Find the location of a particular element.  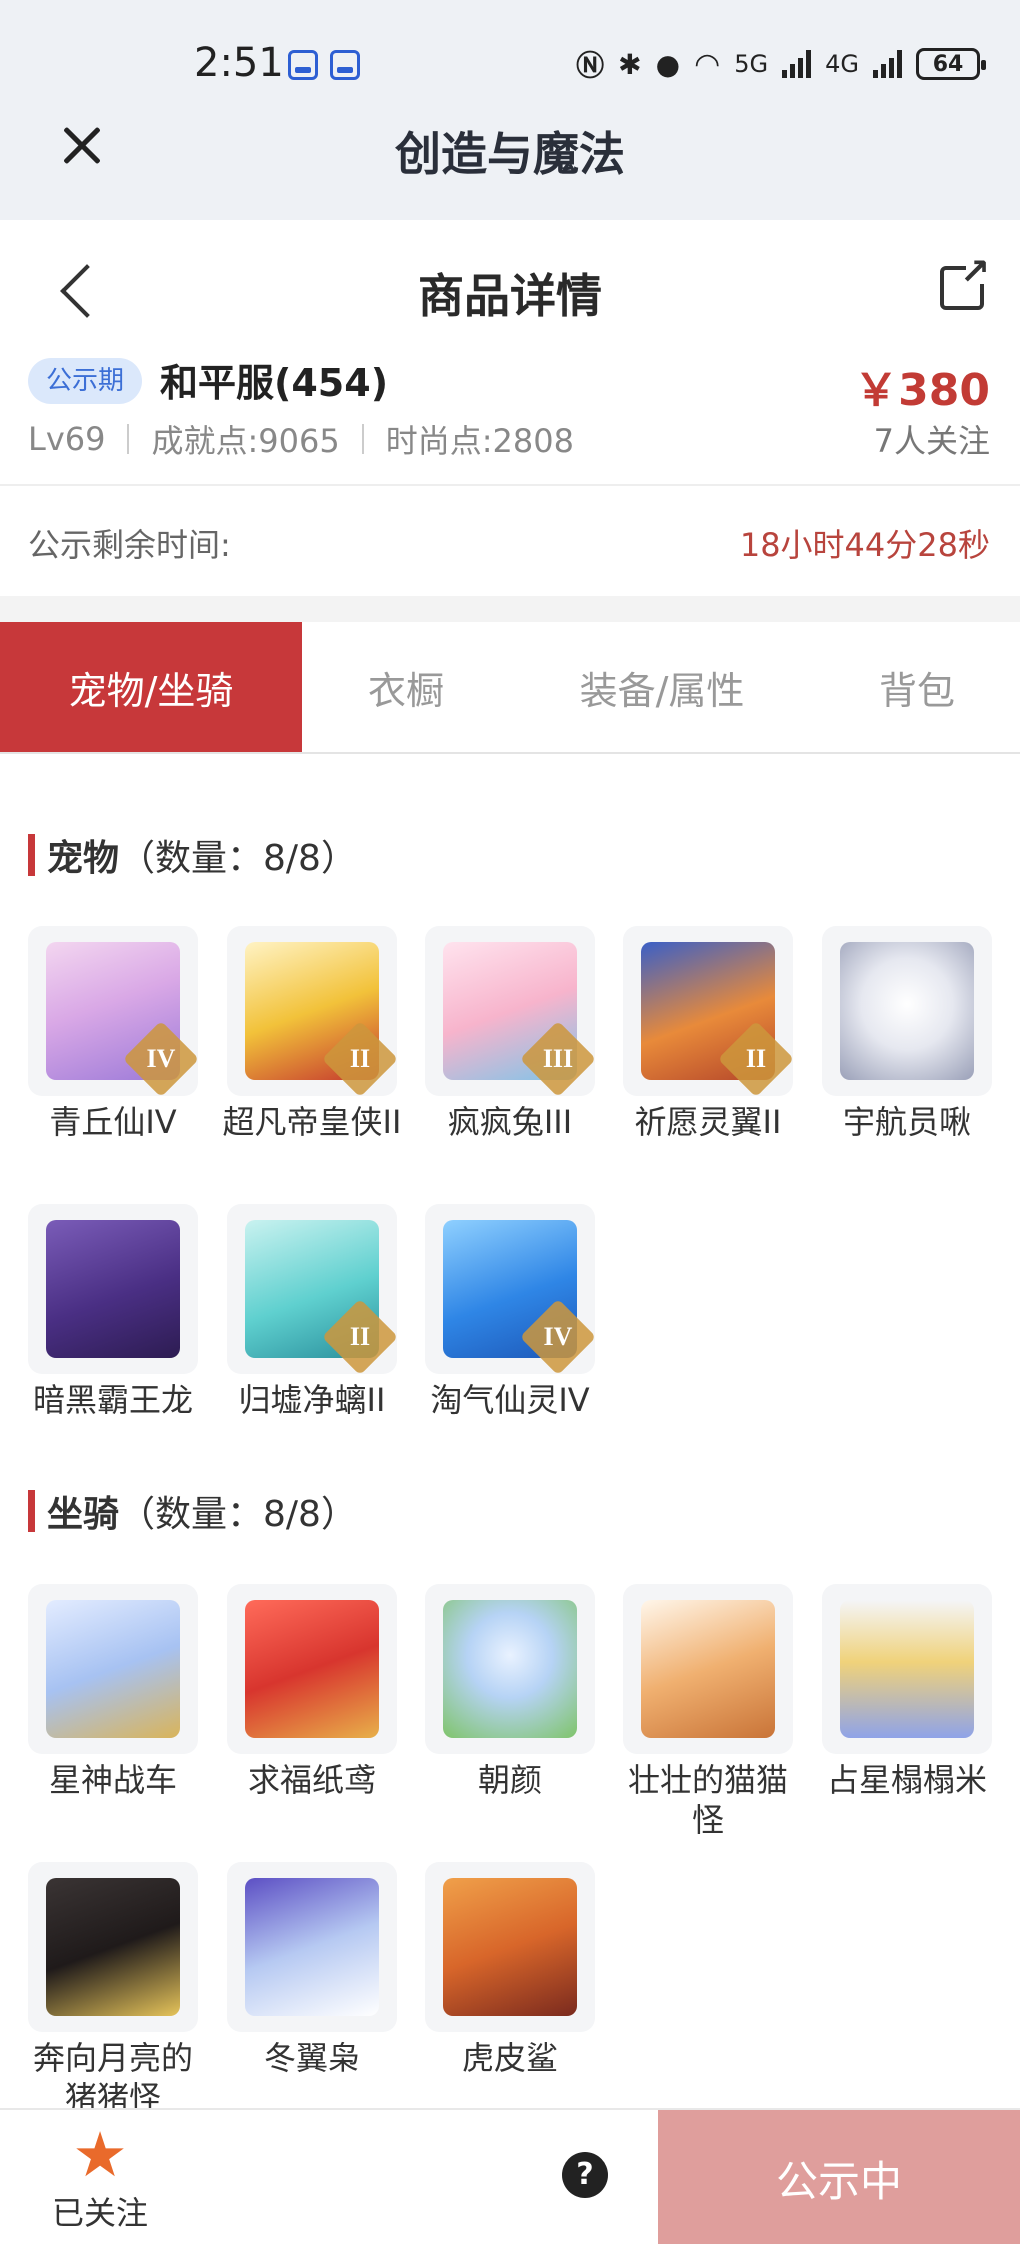

follow-label: 已关注 is located at coordinates (99, 2213).